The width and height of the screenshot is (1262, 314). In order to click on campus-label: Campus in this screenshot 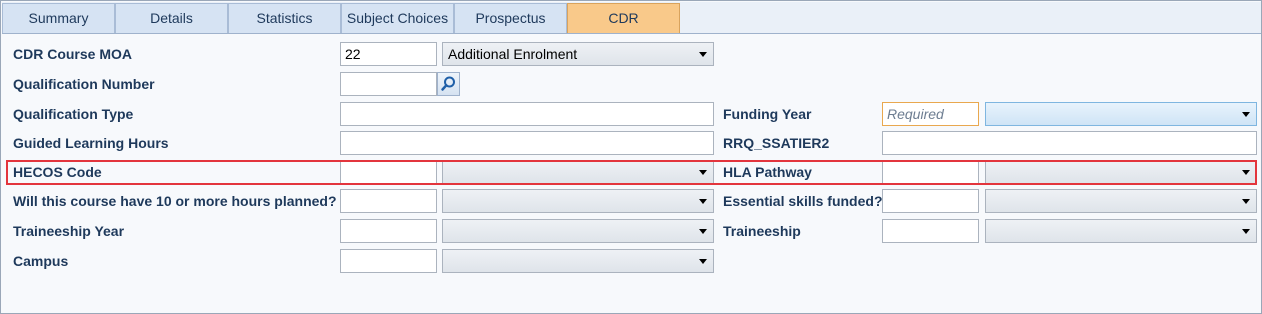, I will do `click(41, 261)`.